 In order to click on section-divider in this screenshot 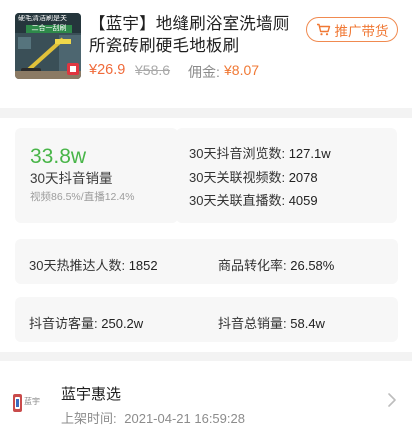, I will do `click(206, 113)`.